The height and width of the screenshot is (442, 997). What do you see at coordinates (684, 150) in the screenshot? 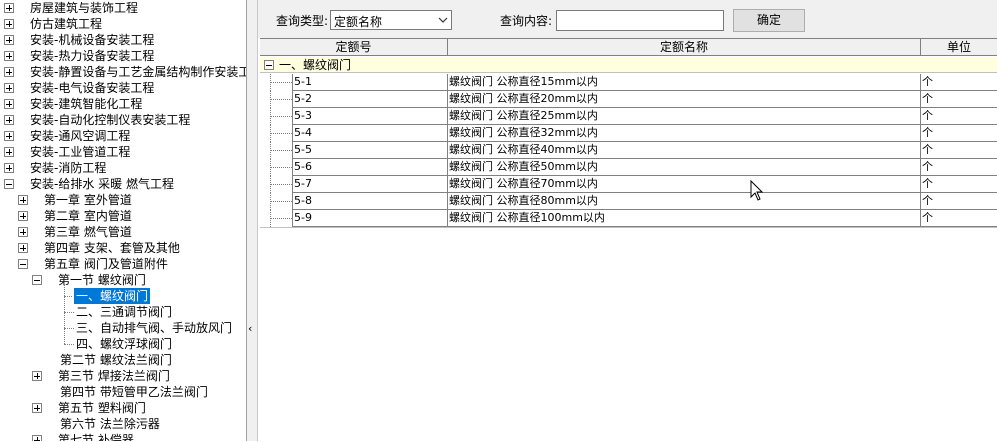
I see `cell-name: 螺纹阀门 公称直径40mm以内` at bounding box center [684, 150].